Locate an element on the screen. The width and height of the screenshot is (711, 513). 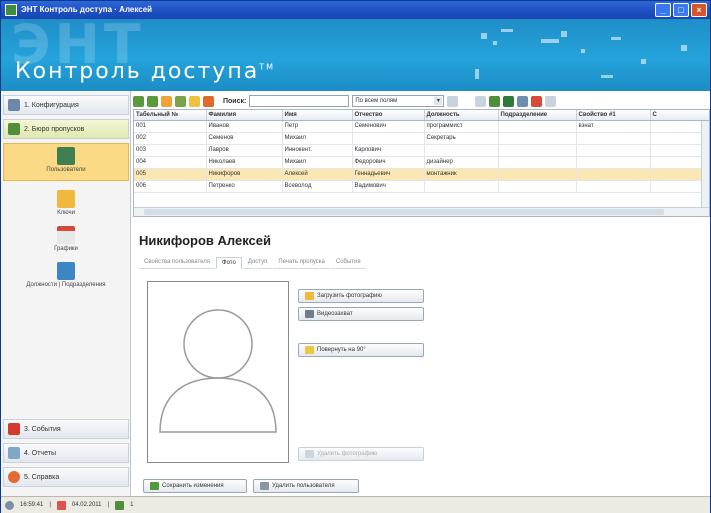
events-icon is located at coordinates (14, 429).